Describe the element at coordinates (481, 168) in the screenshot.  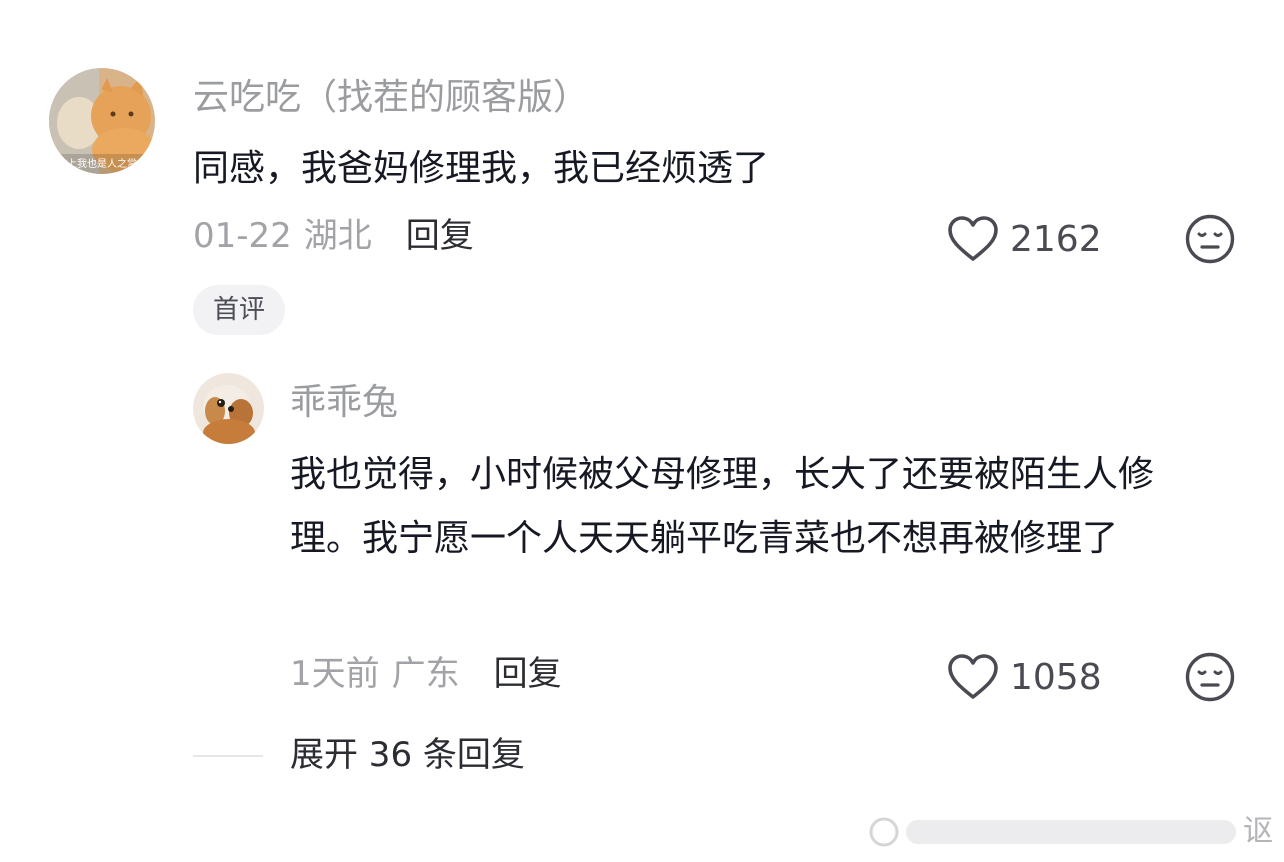
I see `comment-text: 同感，我爸妈修理我，我已经烦透了` at that location.